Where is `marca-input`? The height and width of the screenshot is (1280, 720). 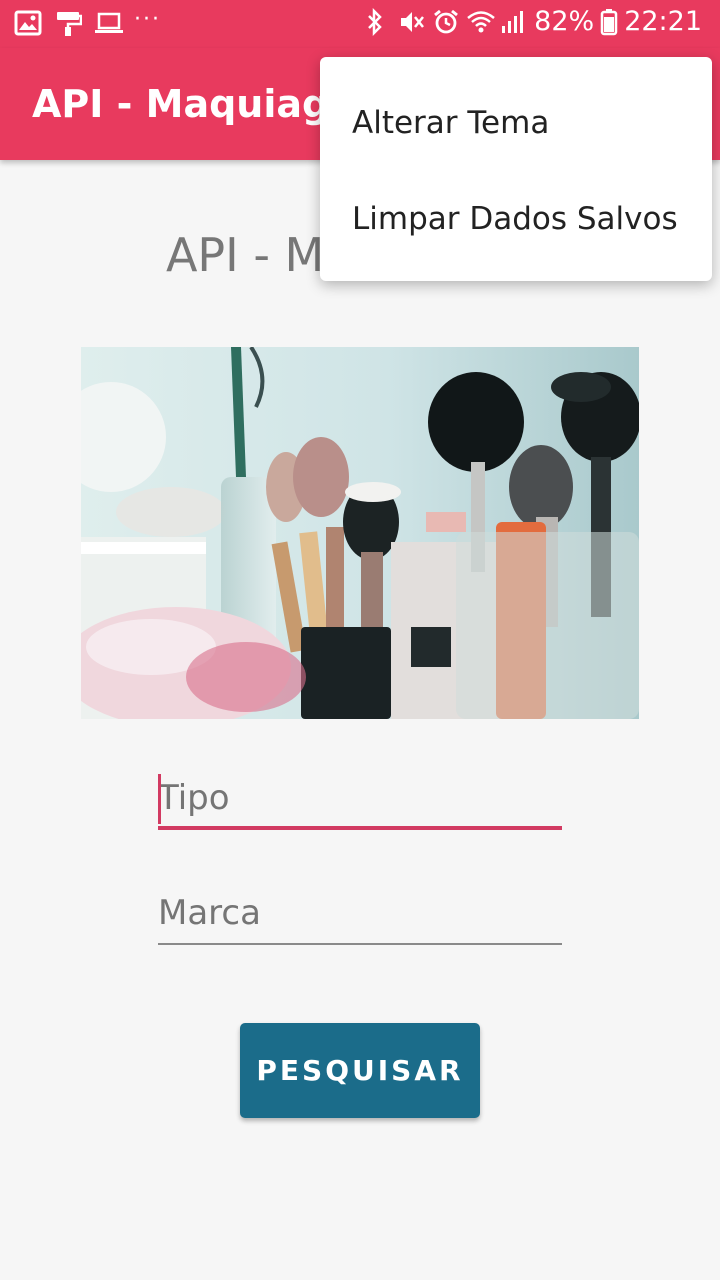 marca-input is located at coordinates (360, 909).